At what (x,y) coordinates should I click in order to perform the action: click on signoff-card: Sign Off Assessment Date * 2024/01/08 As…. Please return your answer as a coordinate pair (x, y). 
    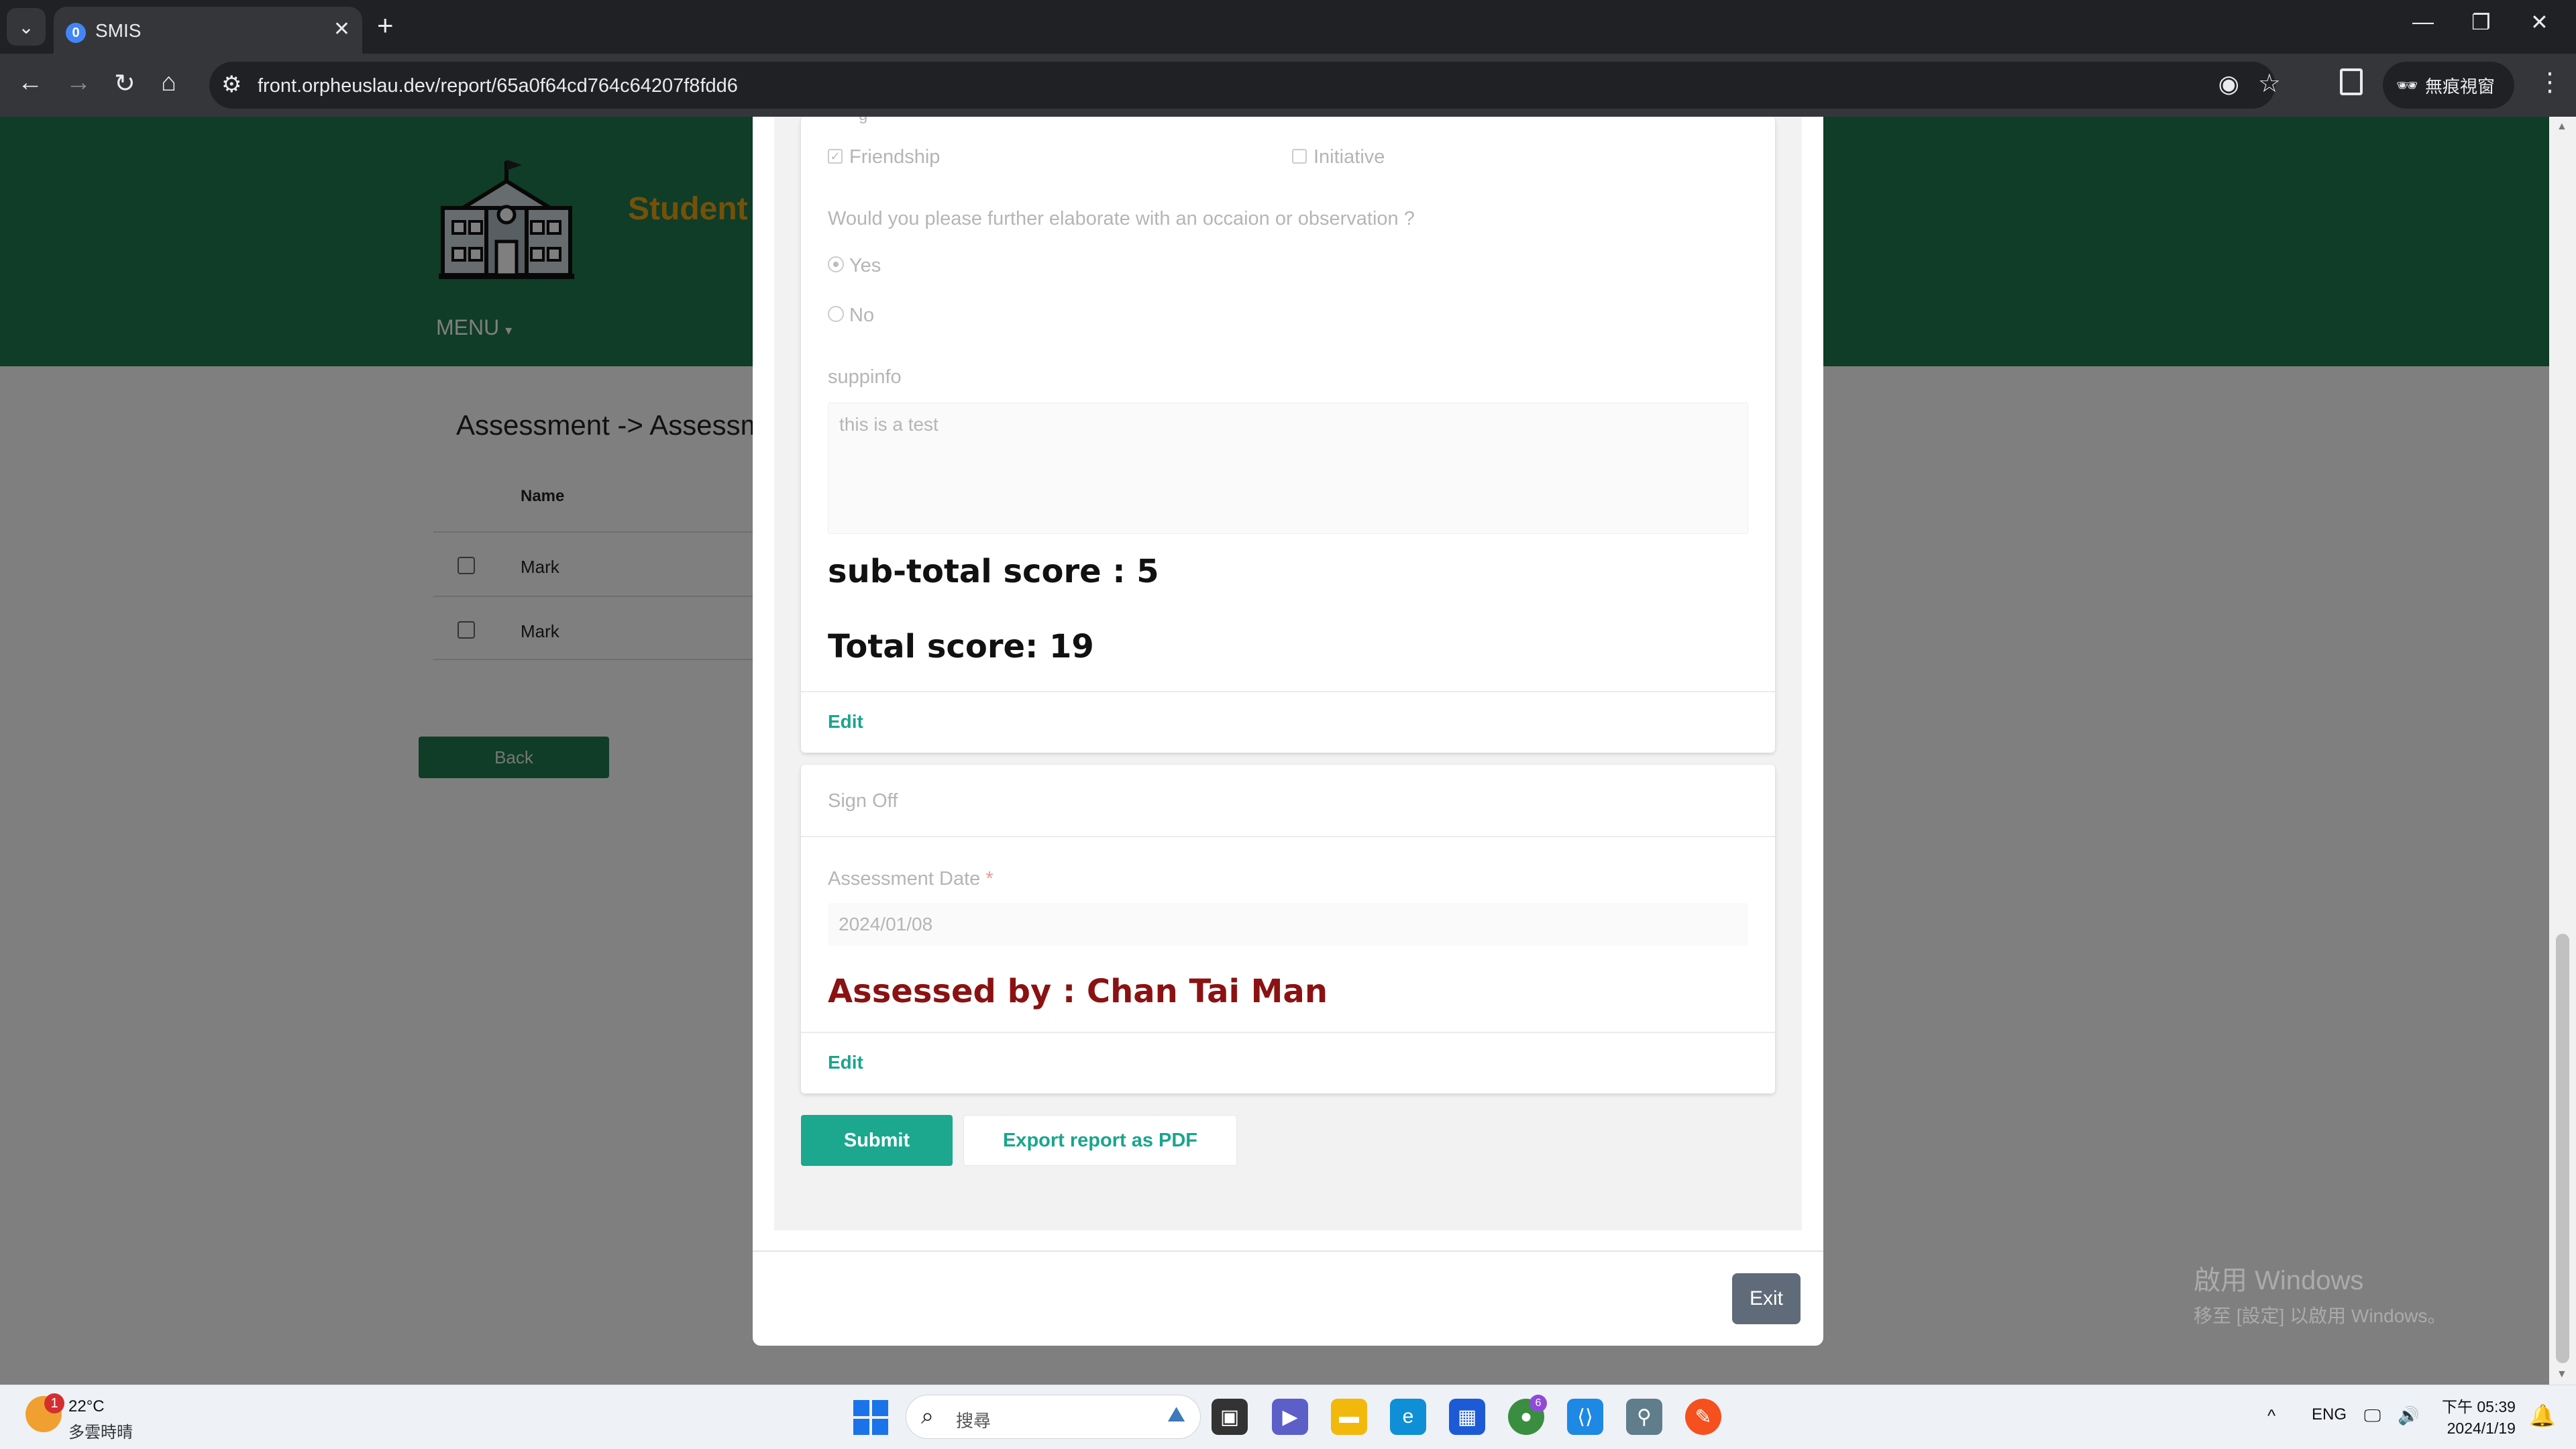
    Looking at the image, I should click on (1288, 929).